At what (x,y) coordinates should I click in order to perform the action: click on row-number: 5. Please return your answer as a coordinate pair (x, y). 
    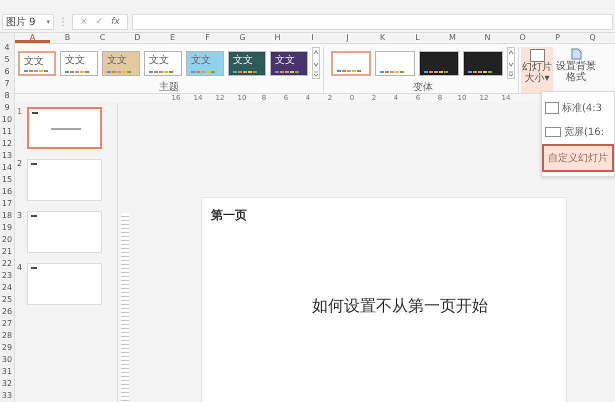
    Looking at the image, I should click on (7, 60).